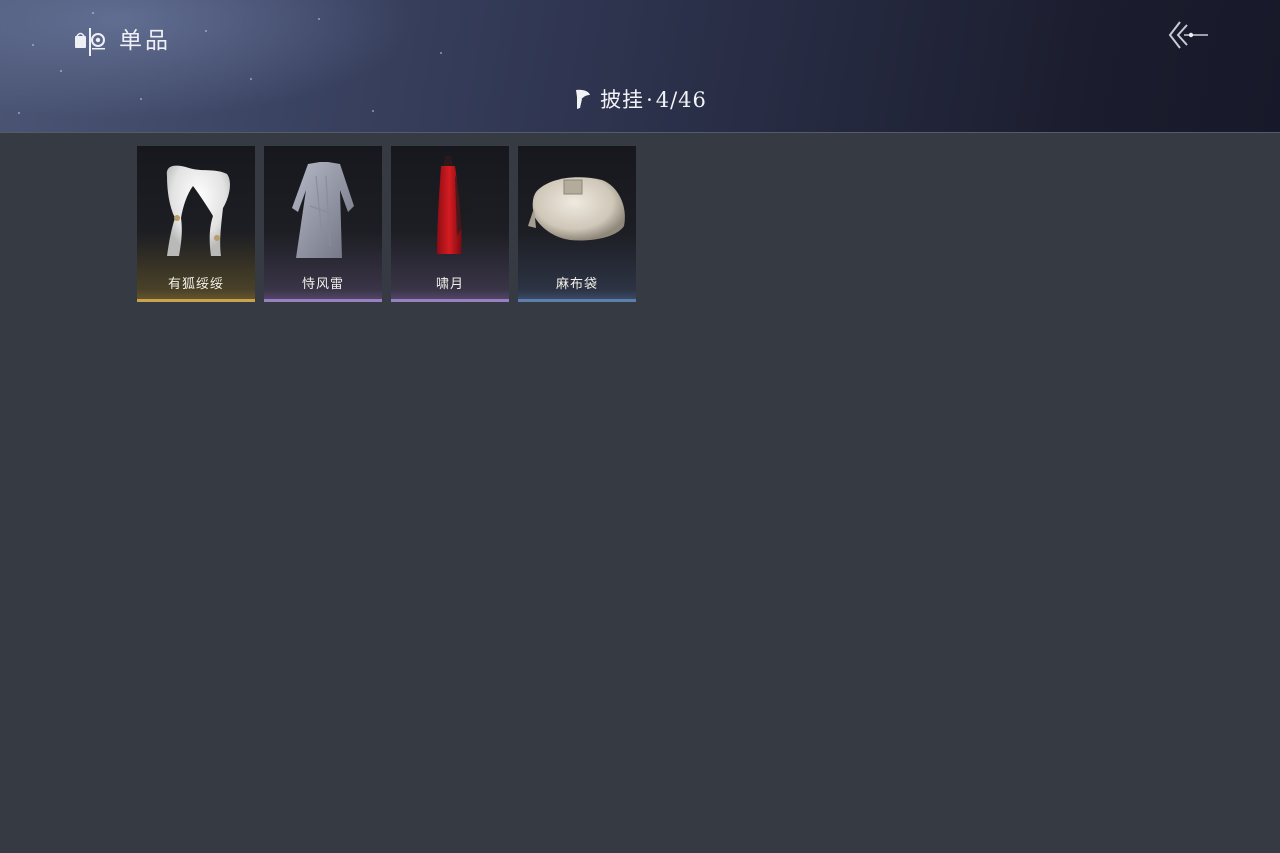 The image size is (1280, 853). I want to click on item-count: 4/46, so click(681, 100).